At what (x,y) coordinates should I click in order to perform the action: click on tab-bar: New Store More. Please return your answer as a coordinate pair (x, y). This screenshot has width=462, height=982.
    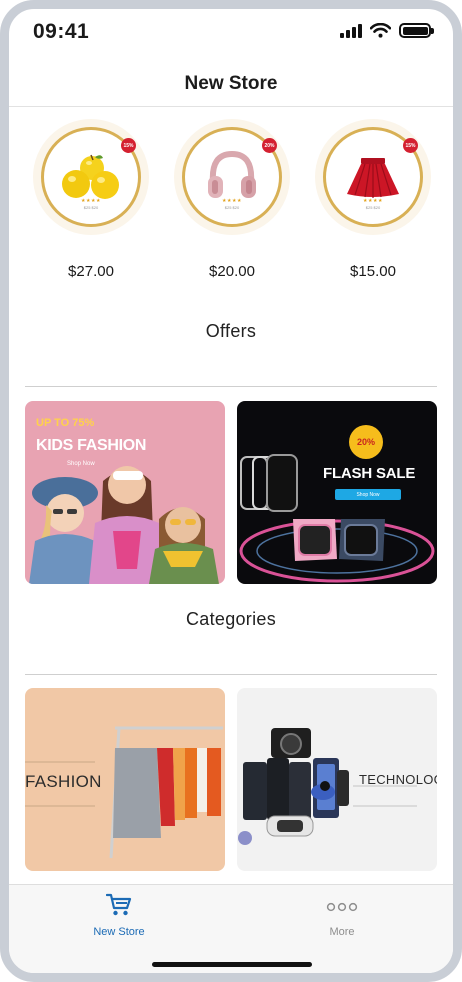
    Looking at the image, I should click on (231, 928).